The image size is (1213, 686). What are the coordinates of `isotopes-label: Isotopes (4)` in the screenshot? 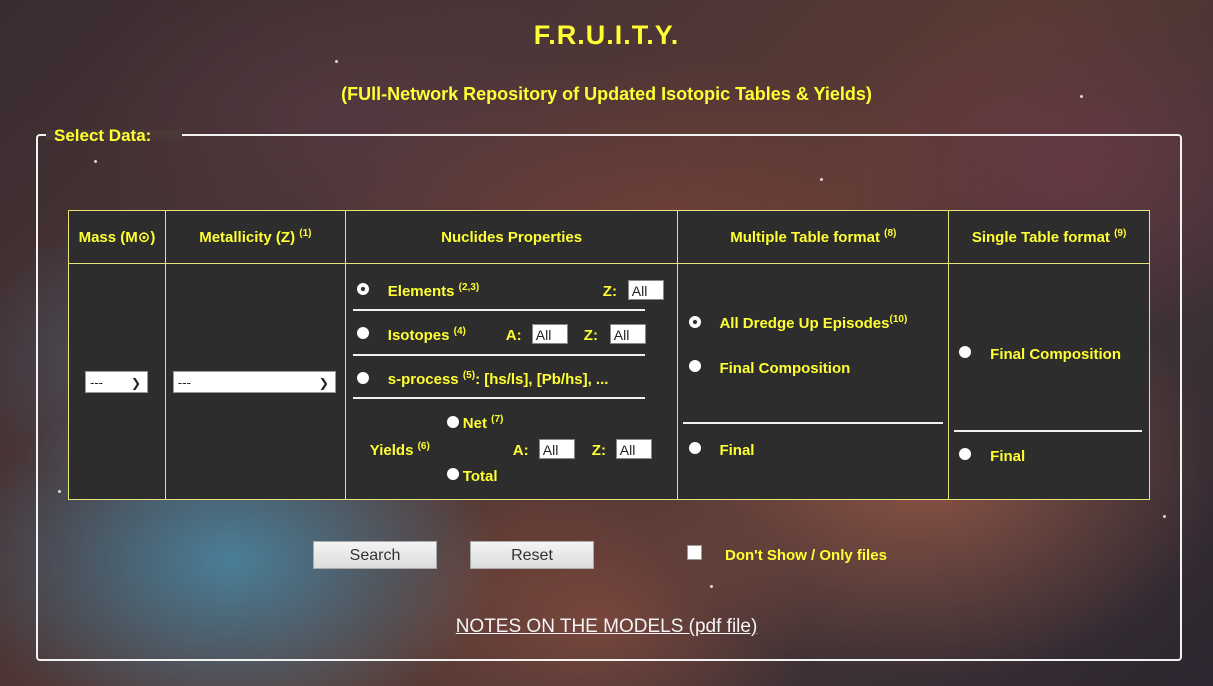 It's located at (426, 335).